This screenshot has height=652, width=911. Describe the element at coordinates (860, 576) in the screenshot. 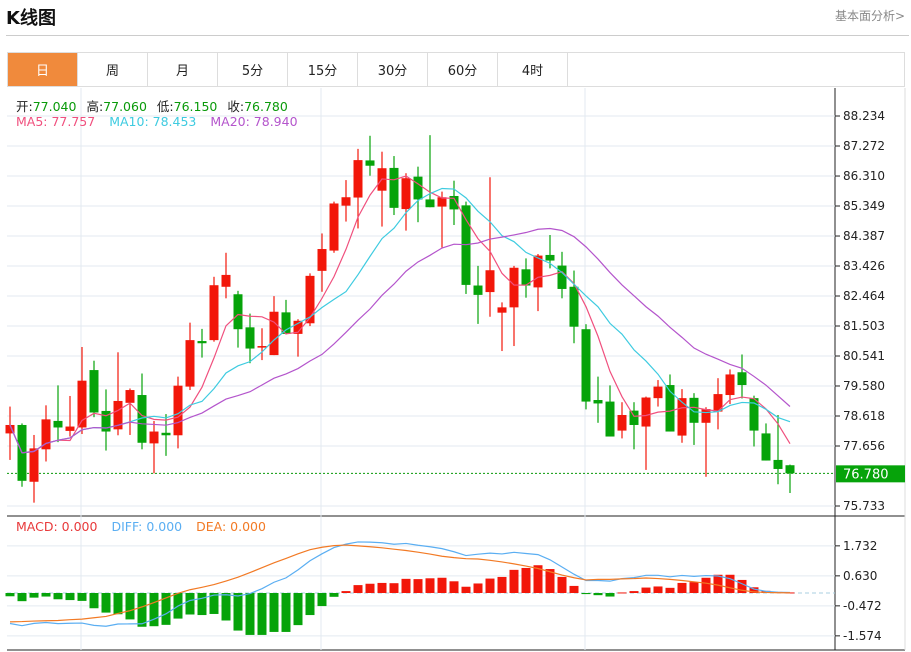

I see `macd-tick-label: 0.630` at that location.